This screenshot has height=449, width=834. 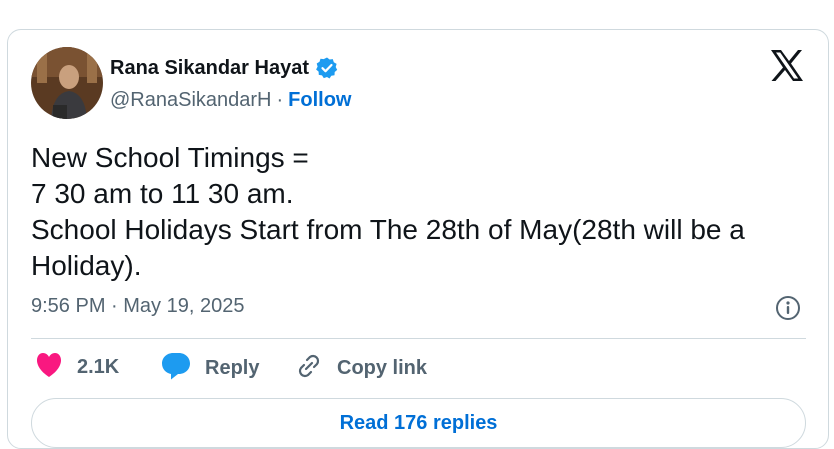 I want to click on copy-link-button: Copy link, so click(x=361, y=368).